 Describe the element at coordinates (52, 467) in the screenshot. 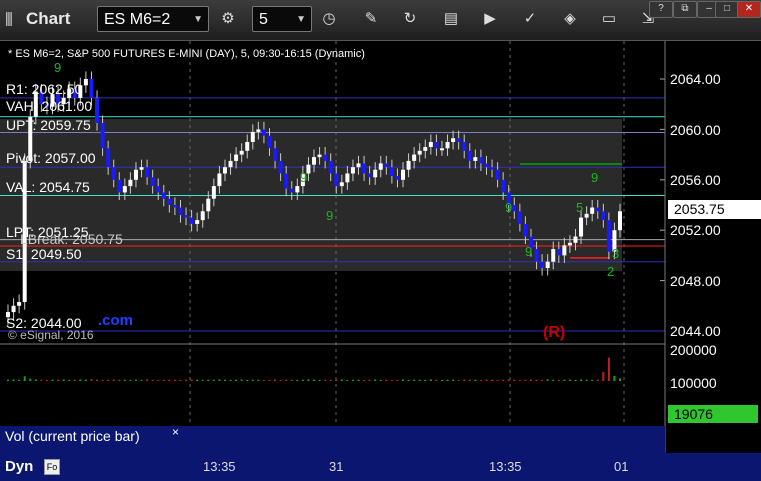

I see `font-icon: Fo` at that location.